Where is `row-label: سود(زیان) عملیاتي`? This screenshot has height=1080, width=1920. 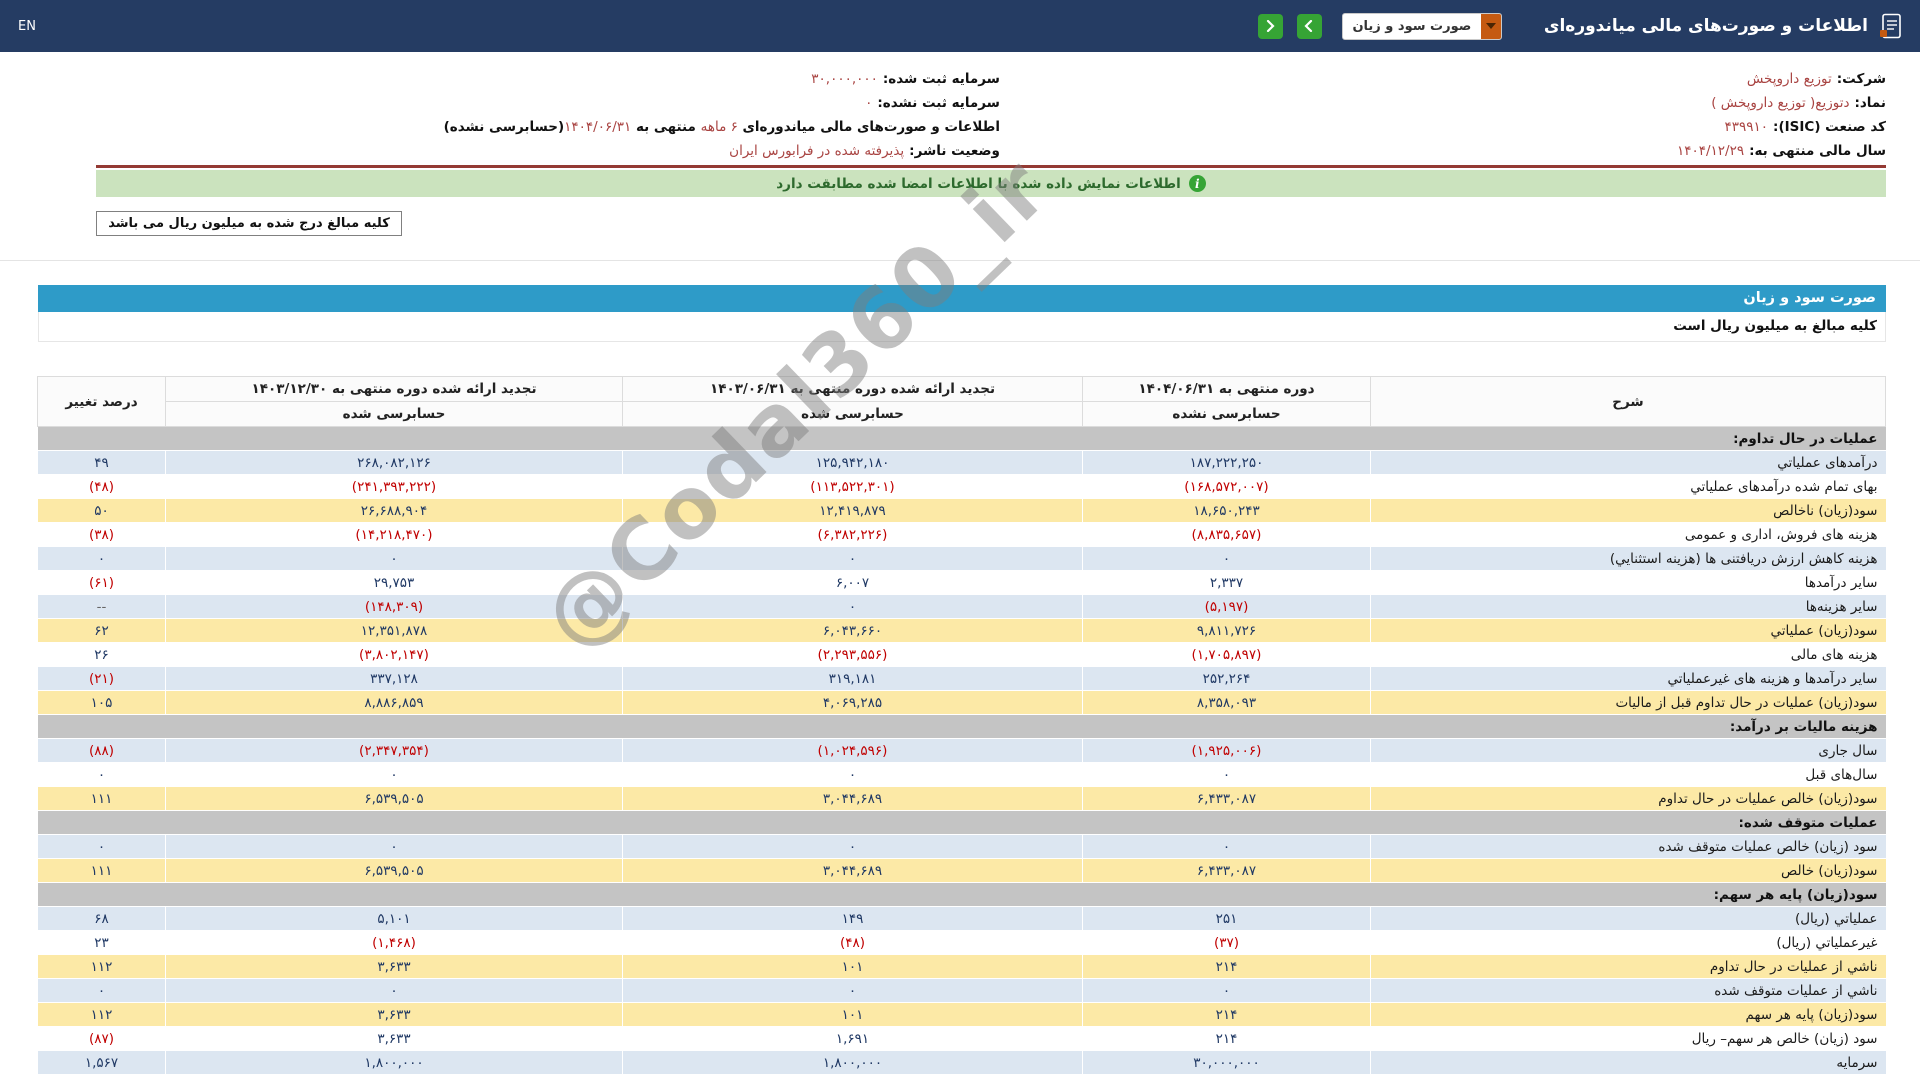 row-label: سود(زیان) عملیاتي is located at coordinates (1628, 630).